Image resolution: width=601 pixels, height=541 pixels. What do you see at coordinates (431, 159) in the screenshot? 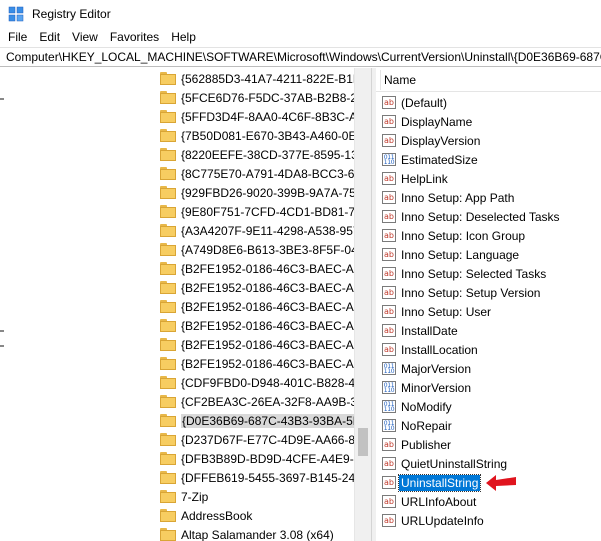
I see `value-item: 011 110 EstimatedSize` at bounding box center [431, 159].